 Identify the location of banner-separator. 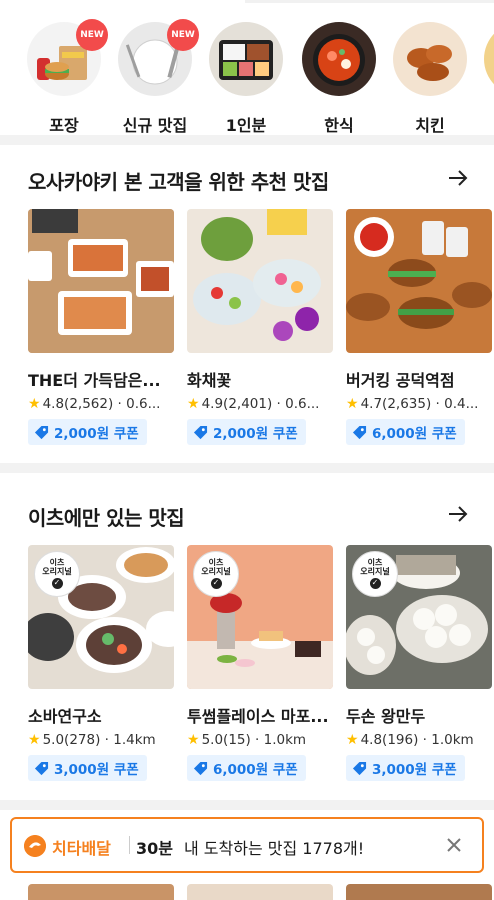
(129, 845).